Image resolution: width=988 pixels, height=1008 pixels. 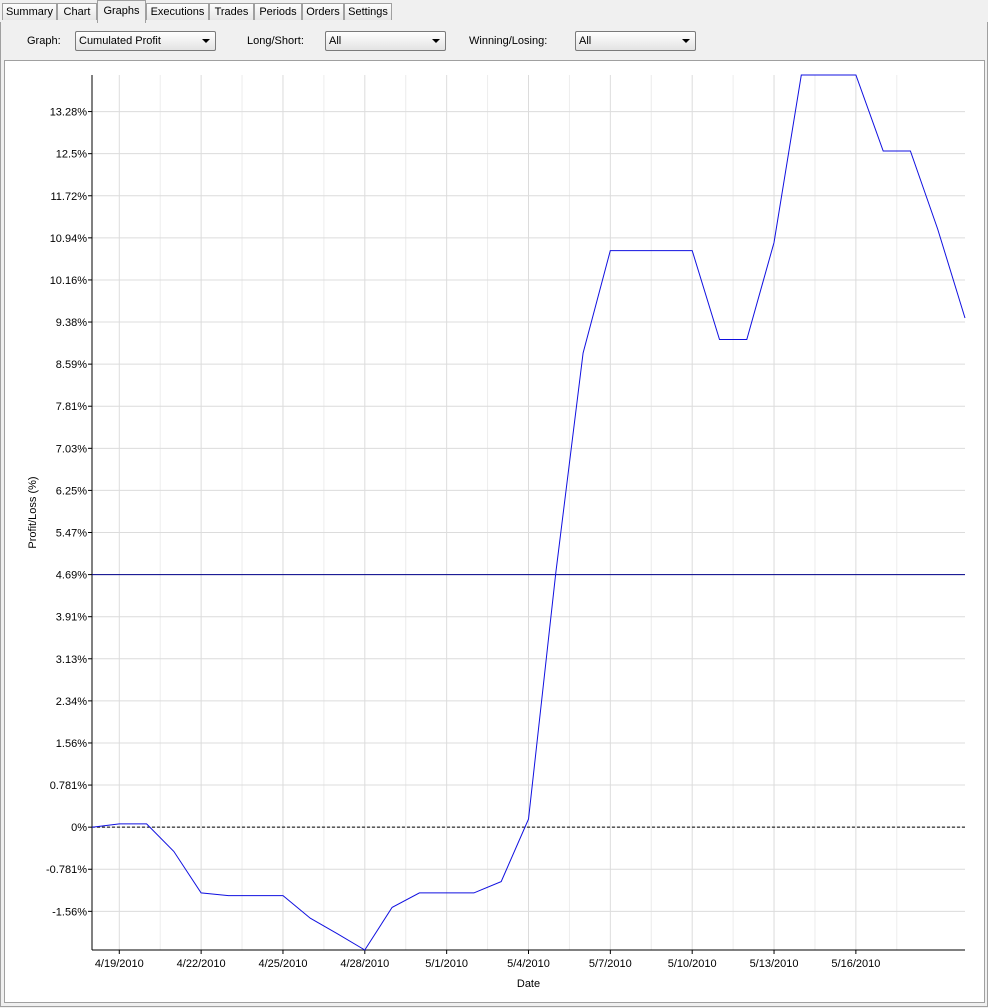 What do you see at coordinates (69, 912) in the screenshot?
I see `y-tick-label: -1.56%` at bounding box center [69, 912].